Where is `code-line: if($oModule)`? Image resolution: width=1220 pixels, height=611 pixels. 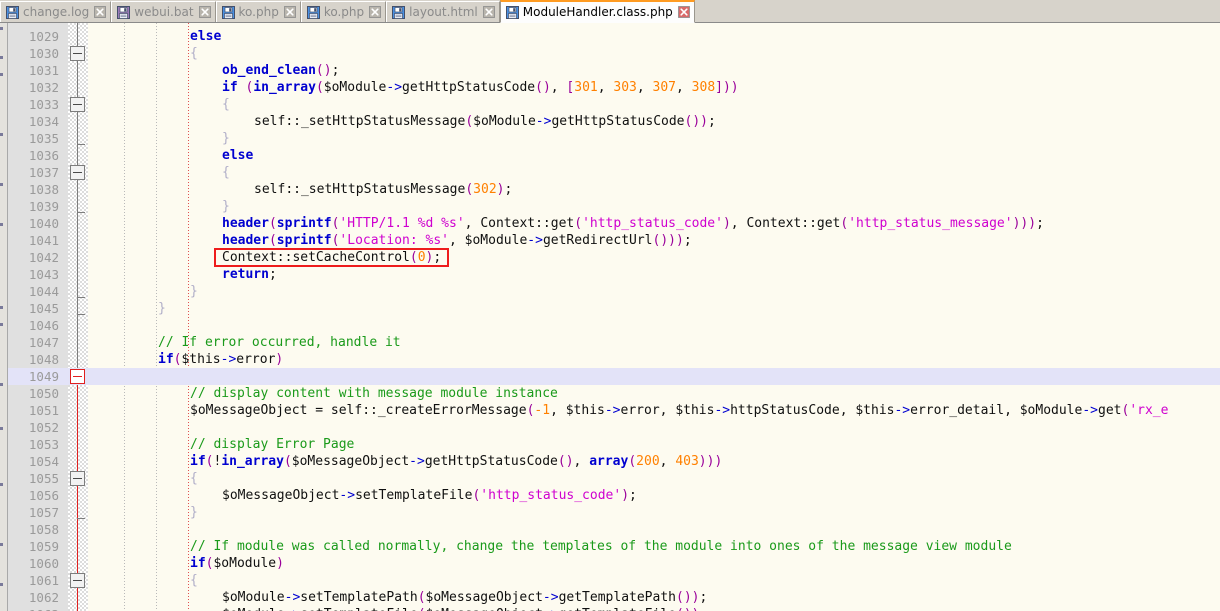
code-line: if($oModule) is located at coordinates (237, 563).